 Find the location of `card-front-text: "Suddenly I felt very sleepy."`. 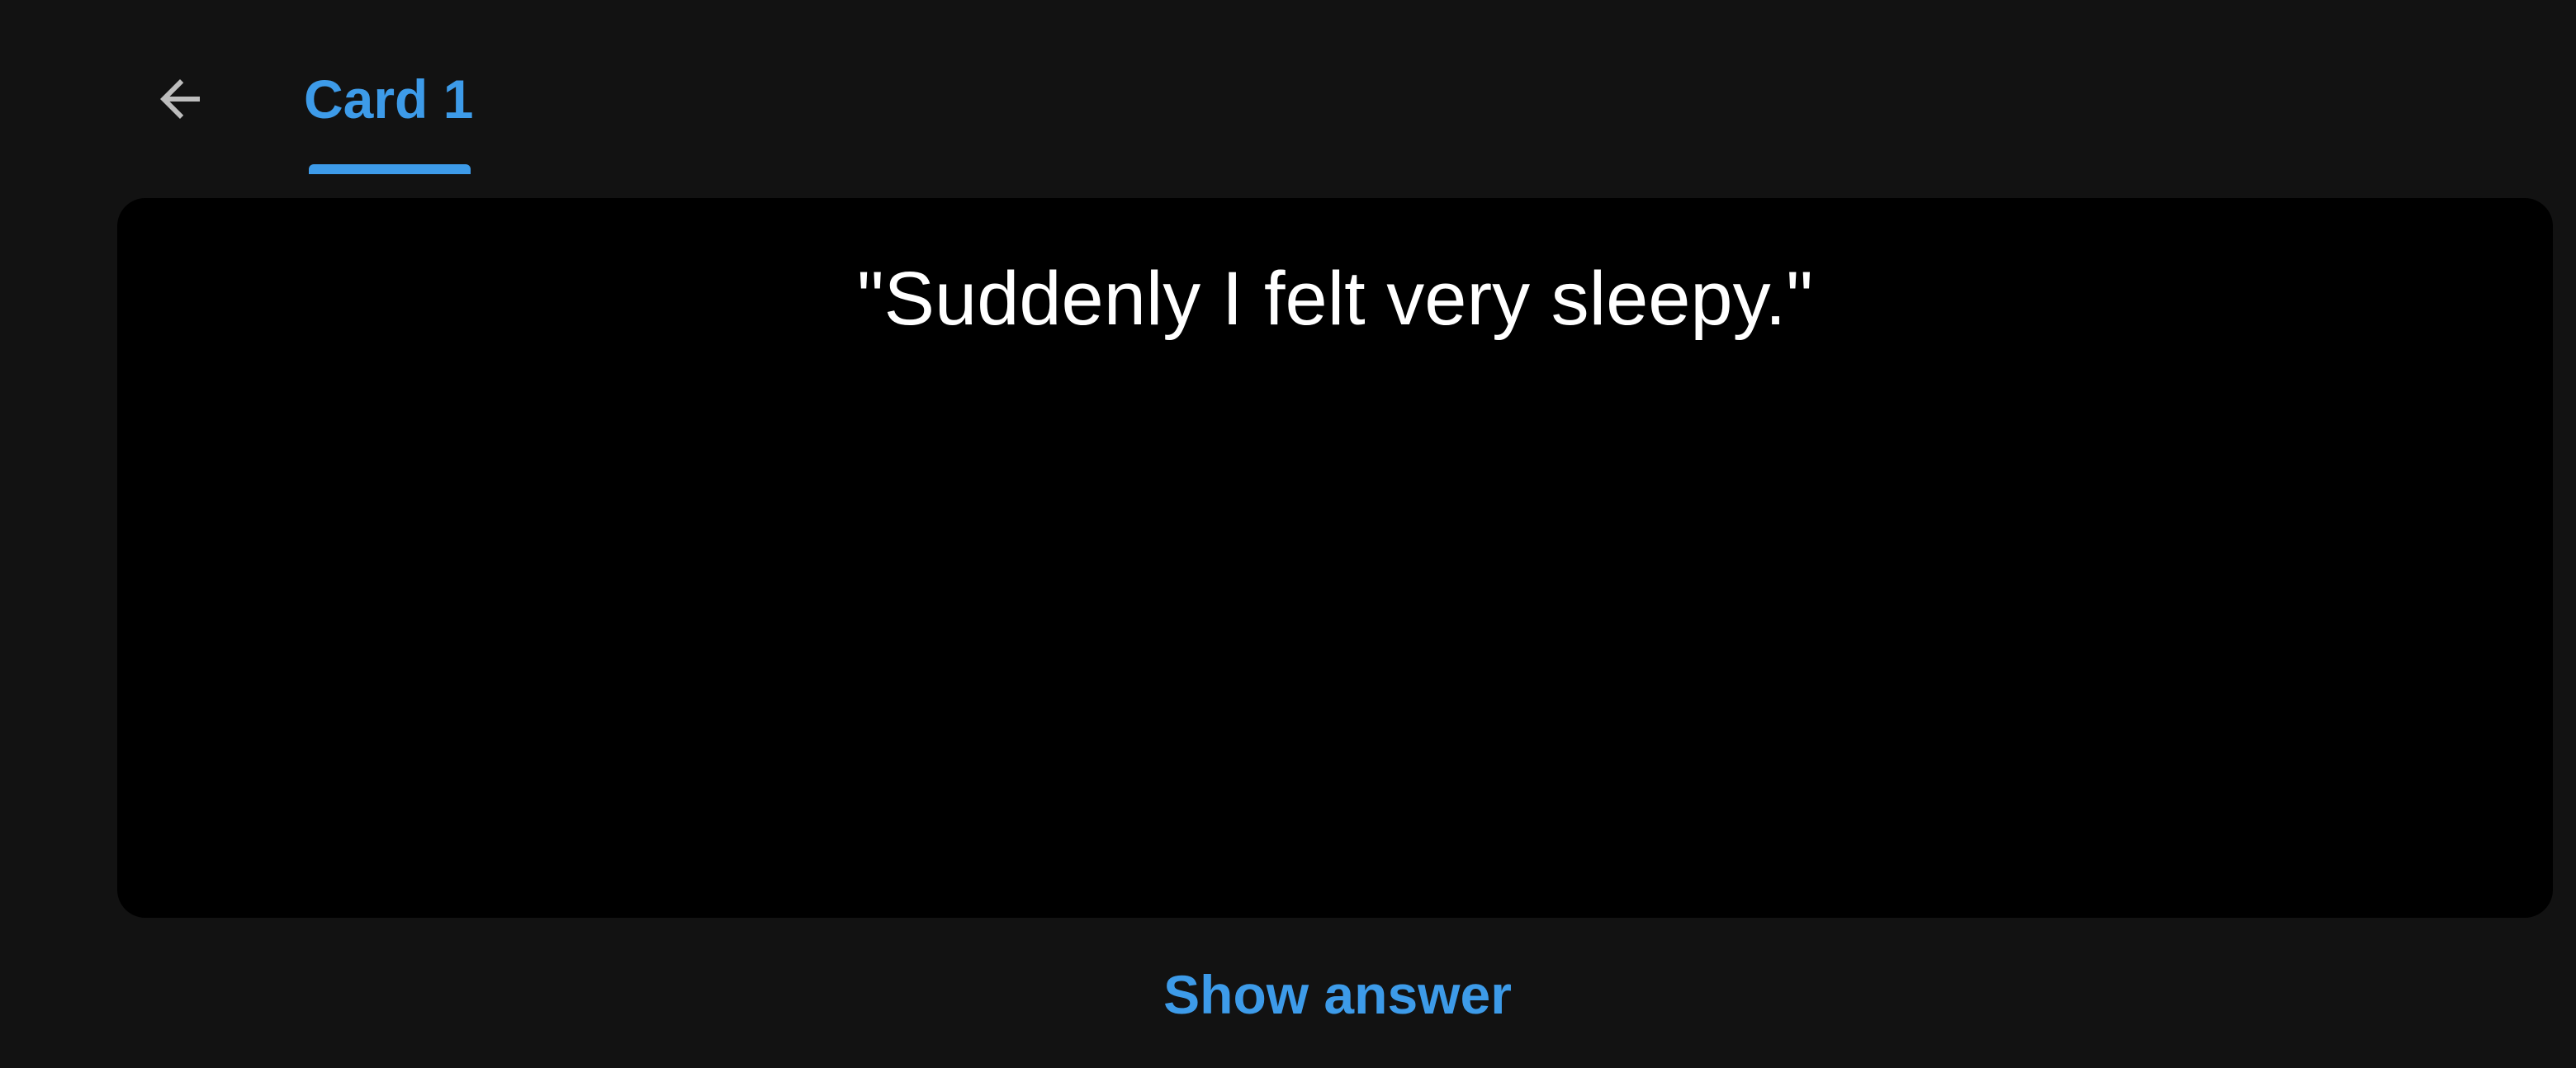

card-front-text: "Suddenly I felt very sleepy." is located at coordinates (1335, 299).